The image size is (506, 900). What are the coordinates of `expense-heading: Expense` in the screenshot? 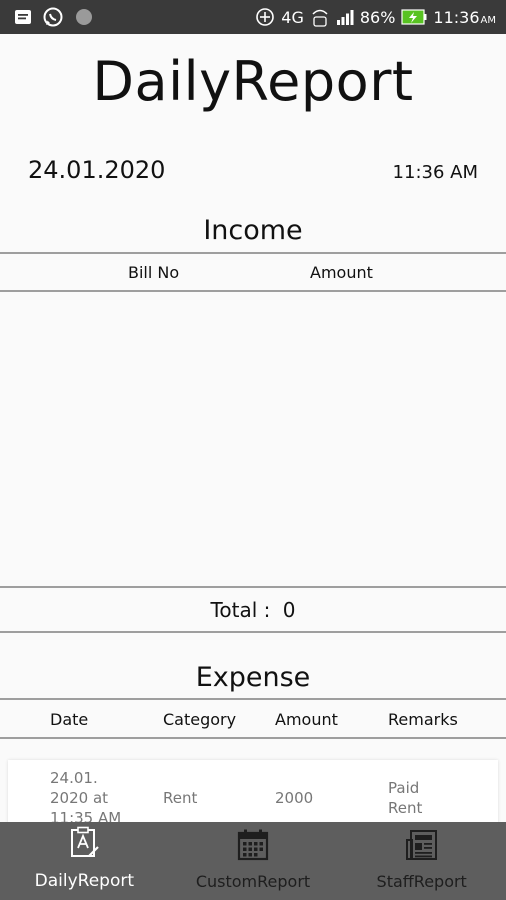 It's located at (253, 677).